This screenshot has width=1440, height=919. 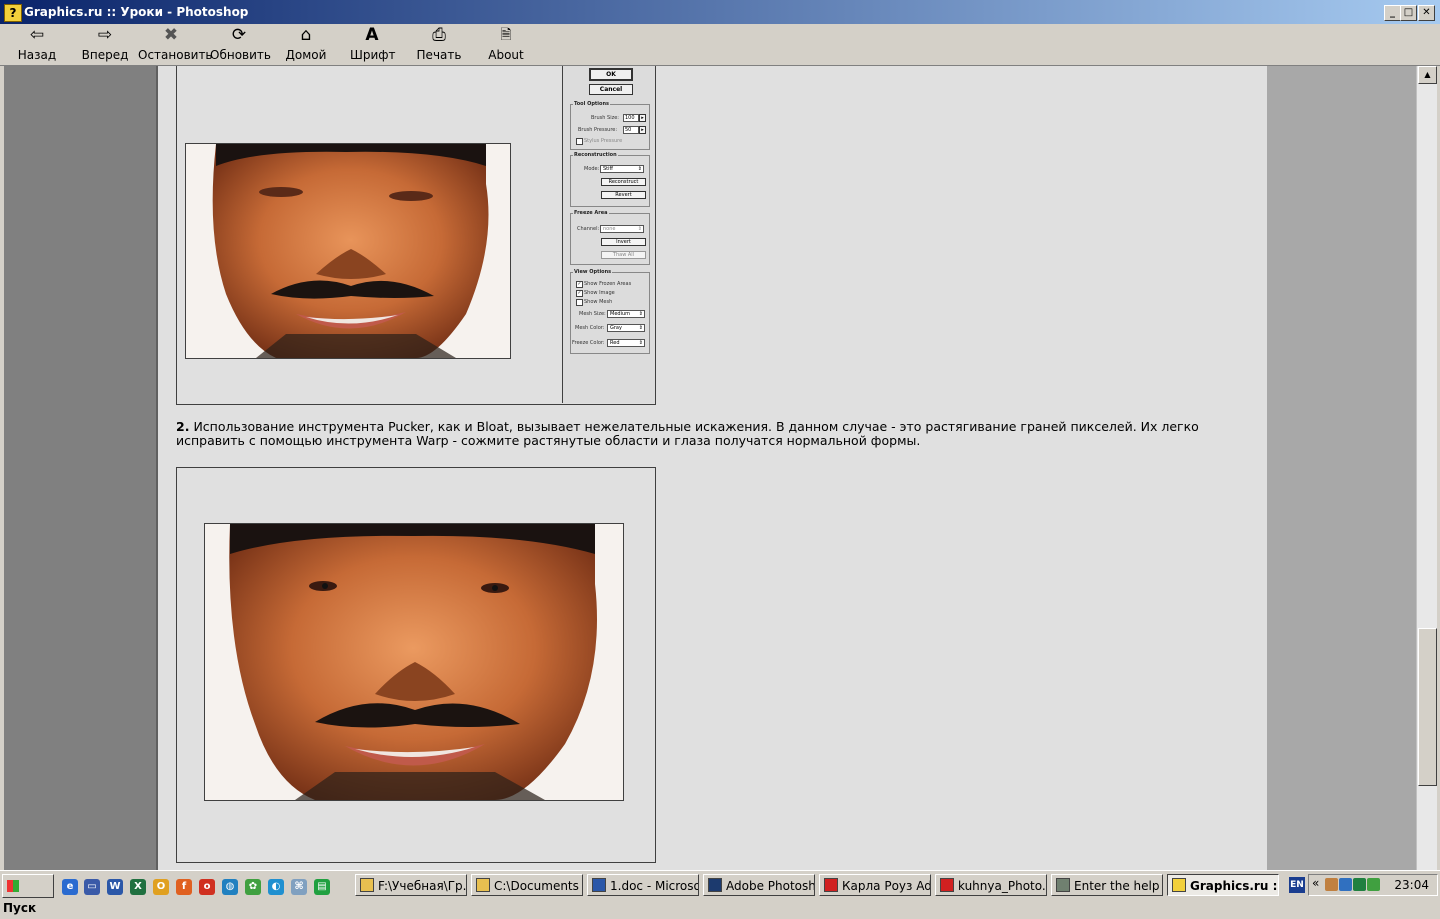 What do you see at coordinates (599, 885) in the screenshot?
I see `word-doc-icon` at bounding box center [599, 885].